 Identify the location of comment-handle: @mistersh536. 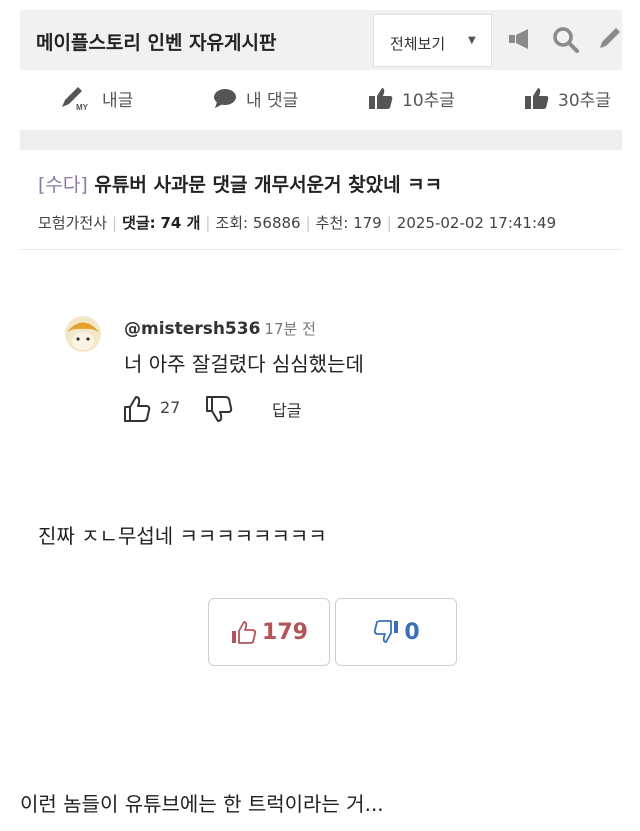
(192, 329).